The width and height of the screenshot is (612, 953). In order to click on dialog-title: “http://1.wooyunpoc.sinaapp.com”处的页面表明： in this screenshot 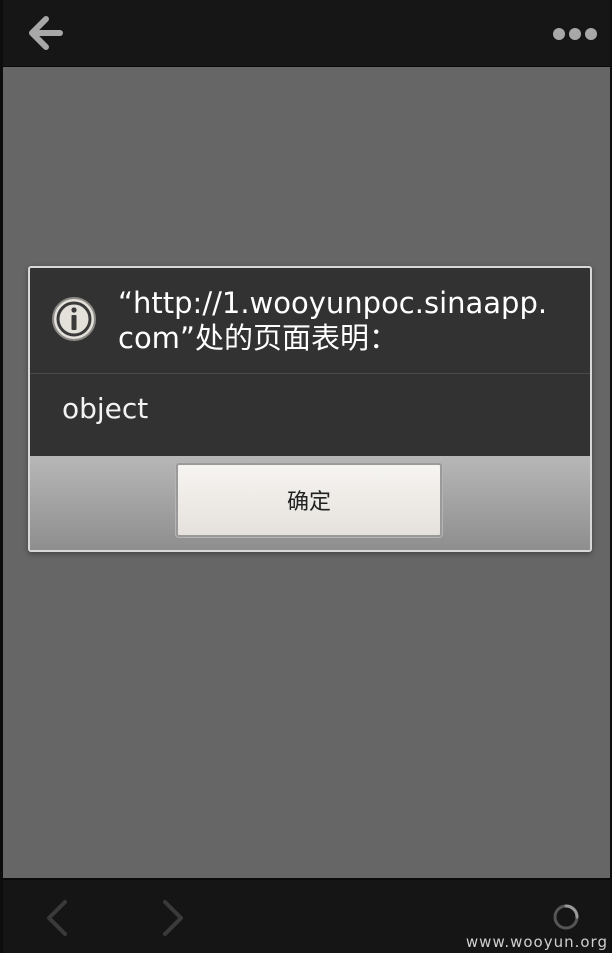, I will do `click(333, 320)`.